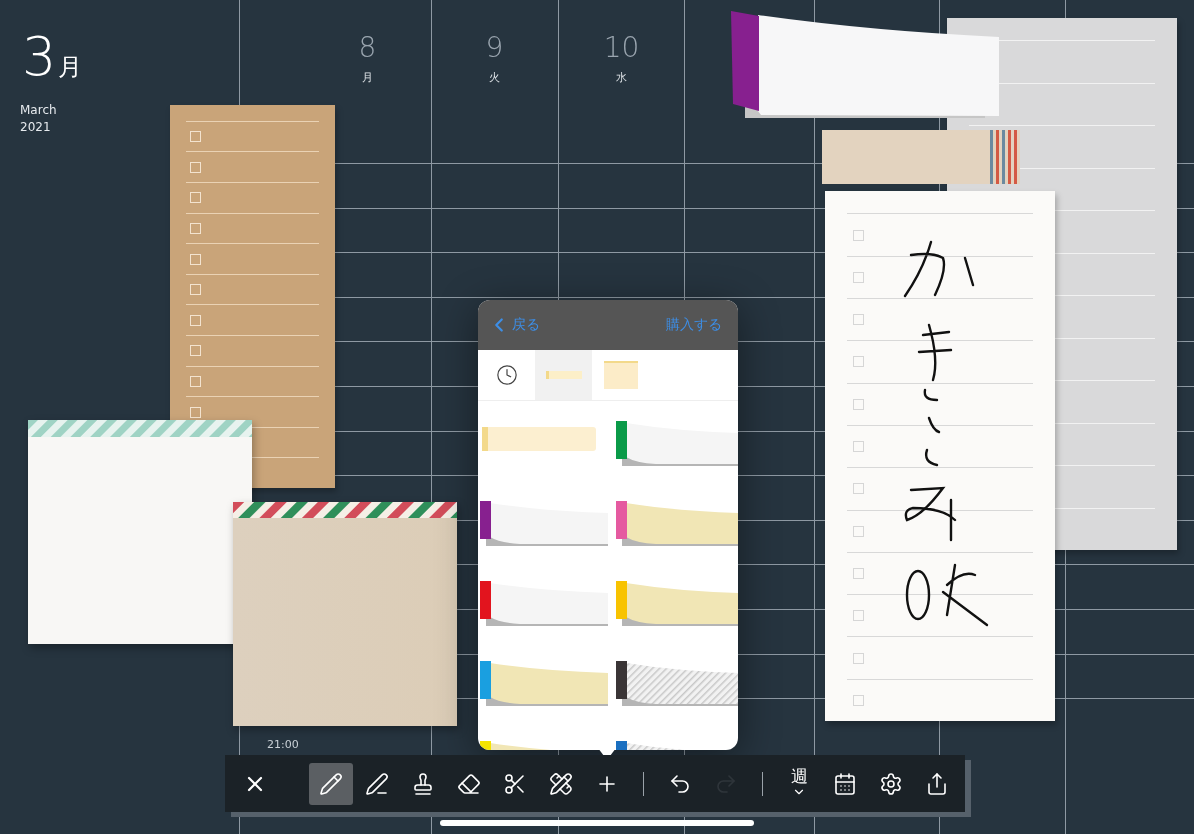 Image resolution: width=1194 pixels, height=834 pixels. What do you see at coordinates (891, 783) in the screenshot?
I see `settings-icon` at bounding box center [891, 783].